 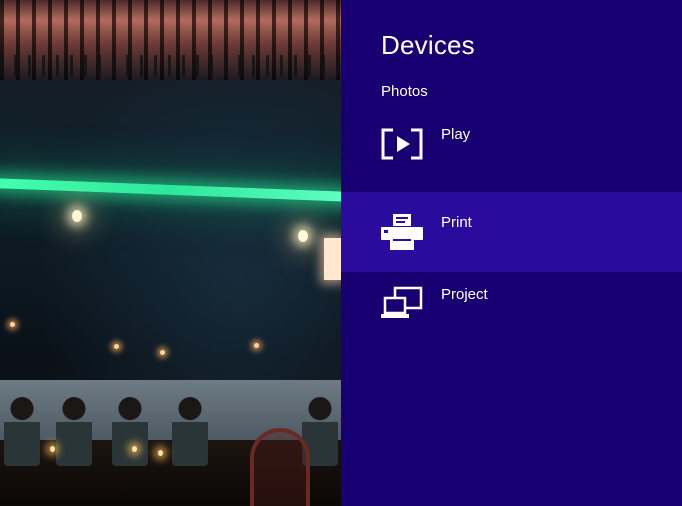 What do you see at coordinates (464, 294) in the screenshot?
I see `device-item-project-label: Project` at bounding box center [464, 294].